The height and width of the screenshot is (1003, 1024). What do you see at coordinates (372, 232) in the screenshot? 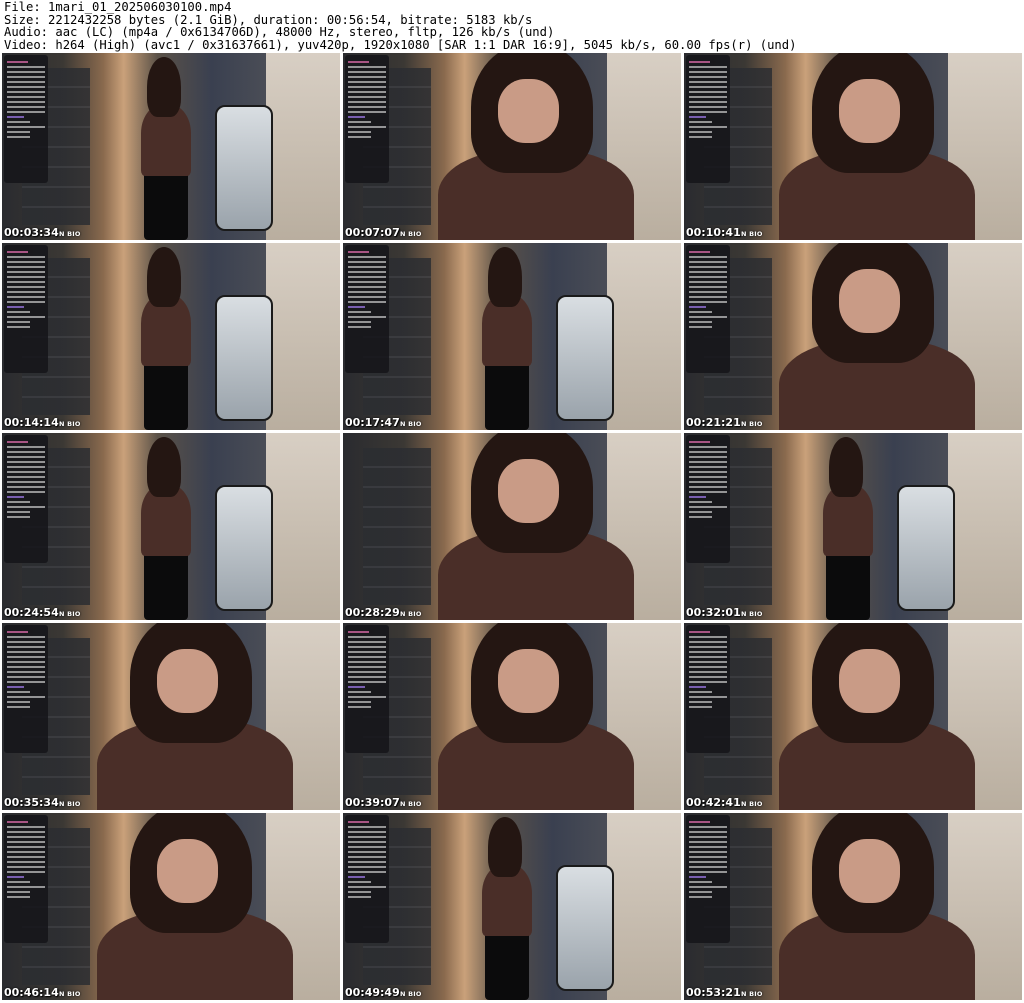
I see `thumbnail-timestamp: 00:07:07` at bounding box center [372, 232].